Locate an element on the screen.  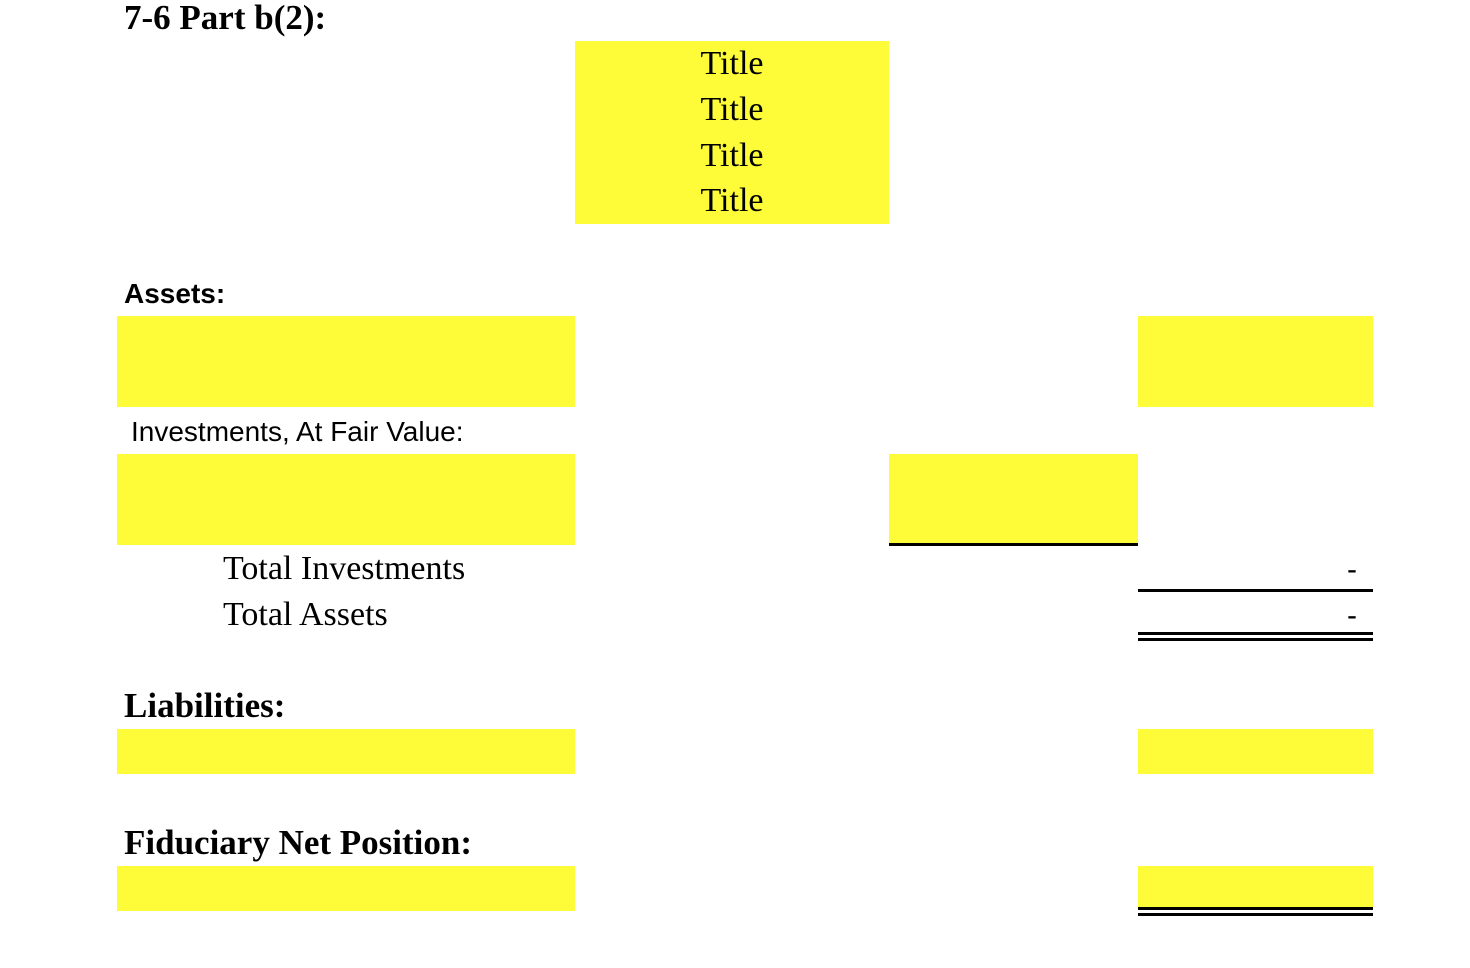
assets-account-input is located at coordinates (346, 361).